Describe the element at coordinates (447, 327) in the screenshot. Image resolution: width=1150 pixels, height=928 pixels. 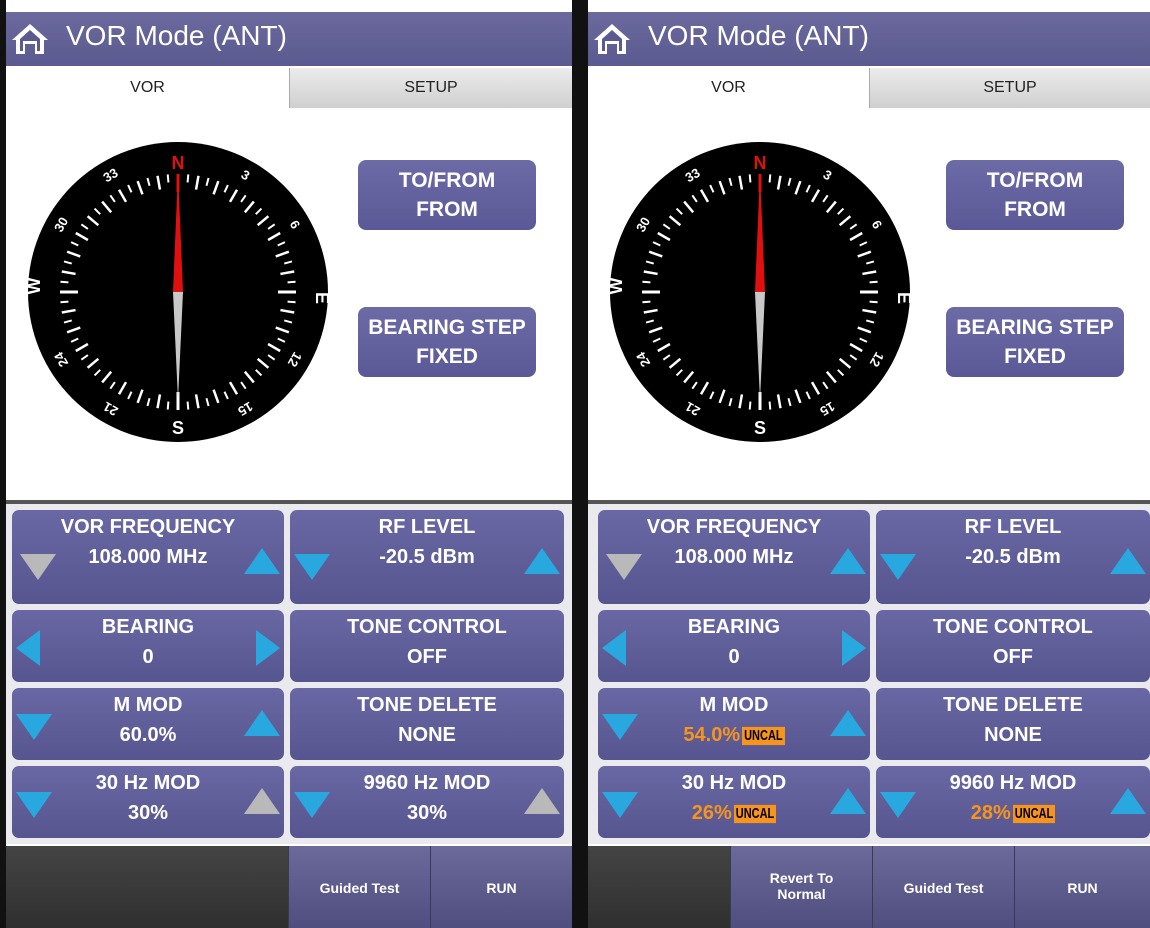
I see `bearing-step-label: BEARING STEP` at that location.